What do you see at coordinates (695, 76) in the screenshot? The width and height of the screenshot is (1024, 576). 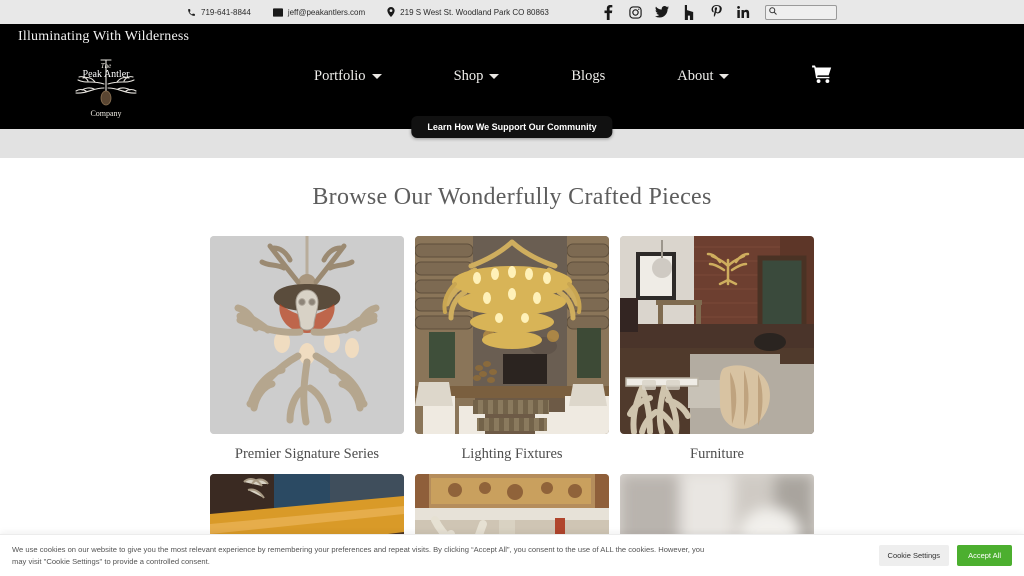 I see `nav-label-about: About` at bounding box center [695, 76].